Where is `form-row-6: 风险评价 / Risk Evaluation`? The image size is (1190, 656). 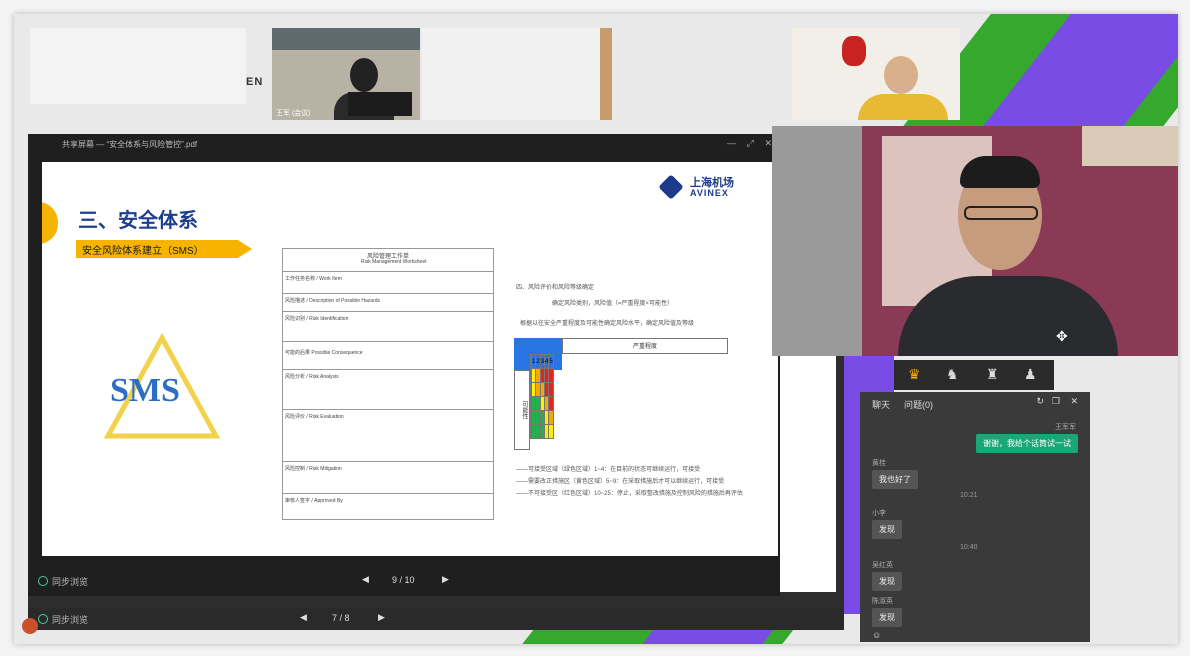 form-row-6: 风险评价 / Risk Evaluation is located at coordinates (314, 417).